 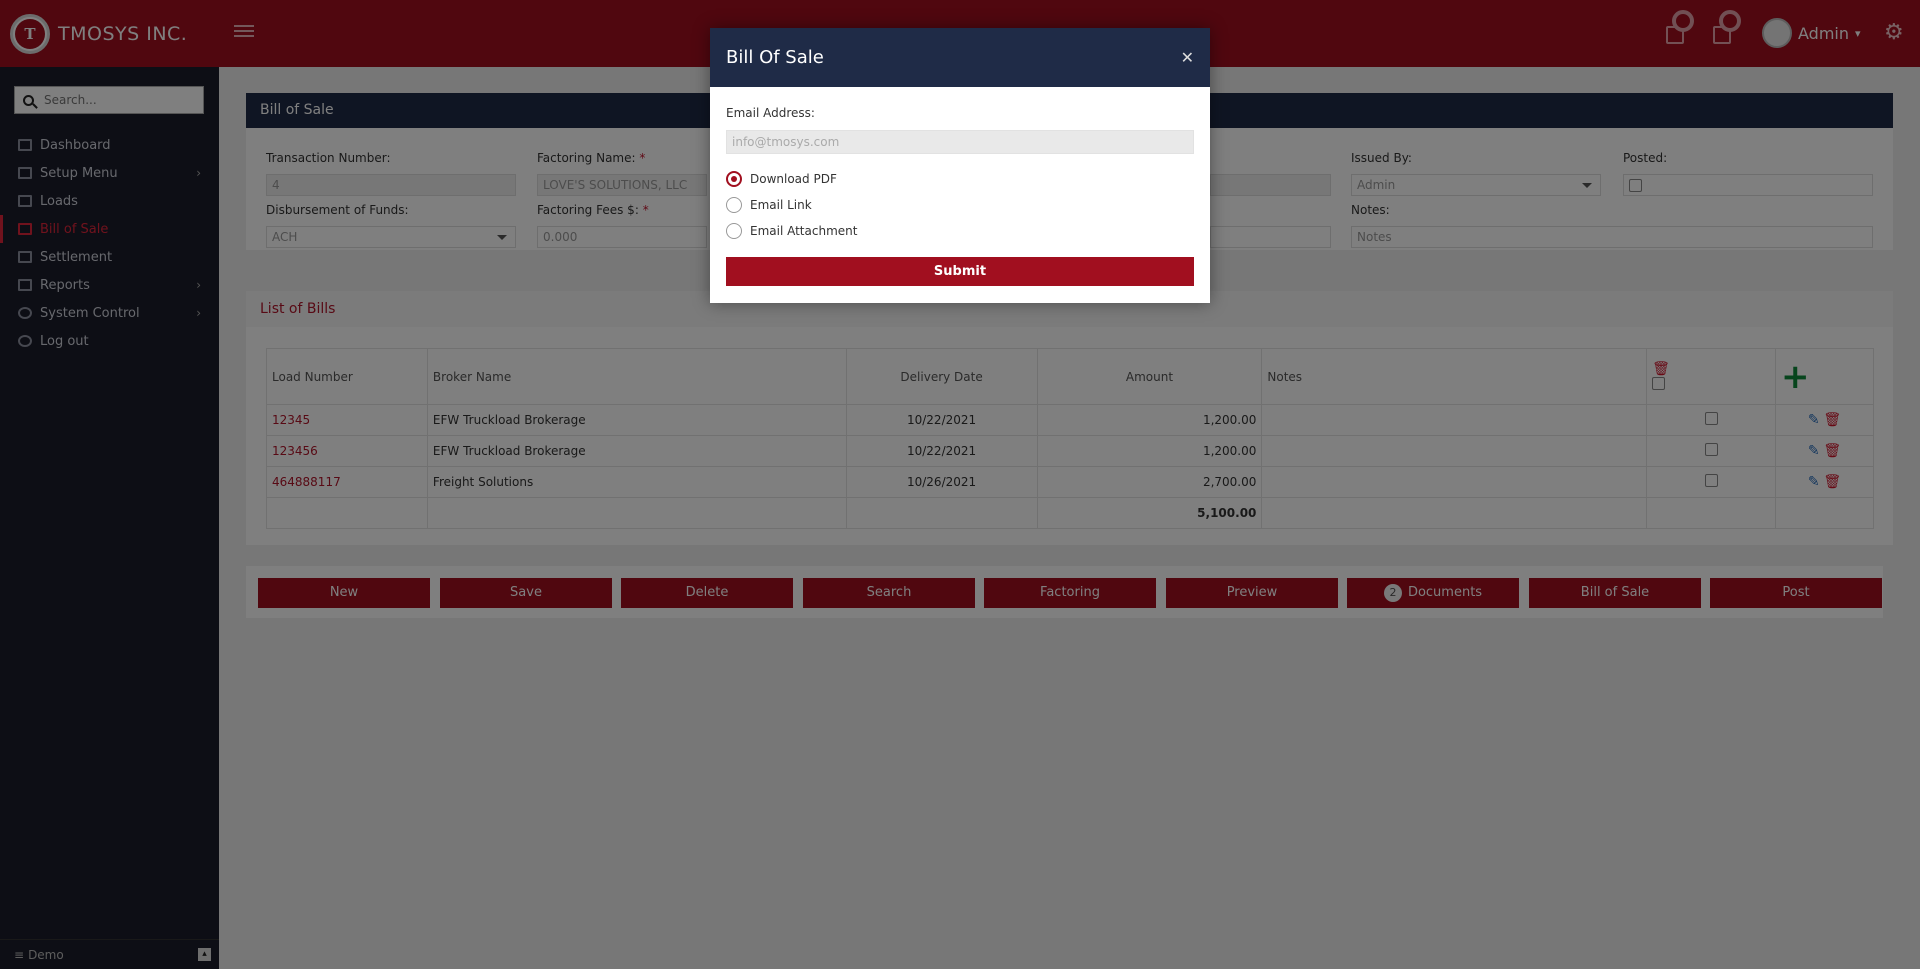 I want to click on modal-header: Bill Of Sale ✕, so click(x=960, y=57).